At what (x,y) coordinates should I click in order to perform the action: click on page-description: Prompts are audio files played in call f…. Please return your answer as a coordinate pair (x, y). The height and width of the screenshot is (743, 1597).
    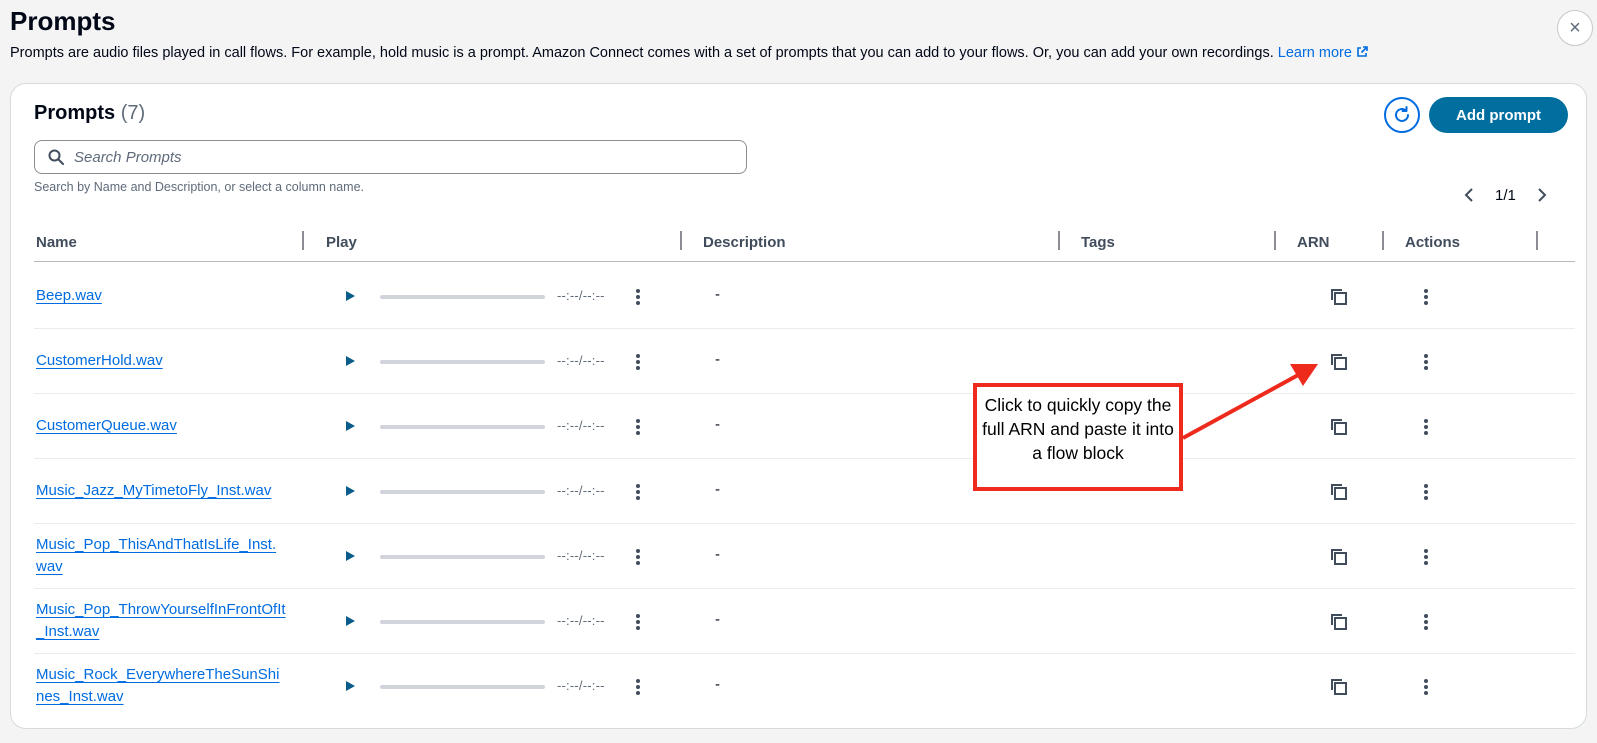
    Looking at the image, I should click on (689, 53).